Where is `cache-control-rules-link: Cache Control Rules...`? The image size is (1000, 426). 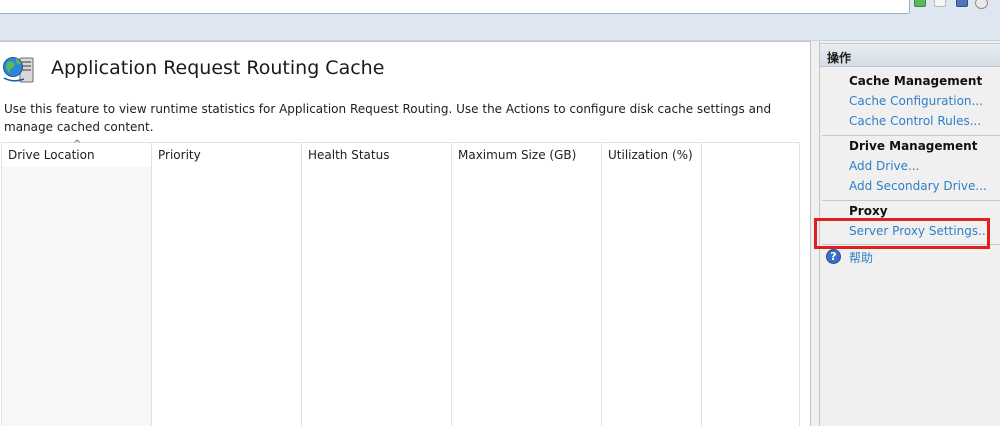
cache-control-rules-link: Cache Control Rules... is located at coordinates (915, 121).